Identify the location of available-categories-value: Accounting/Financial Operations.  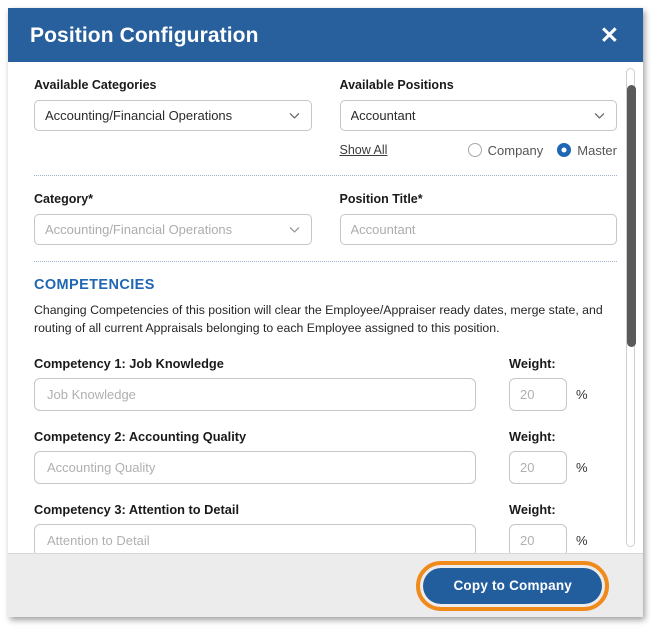
(139, 115).